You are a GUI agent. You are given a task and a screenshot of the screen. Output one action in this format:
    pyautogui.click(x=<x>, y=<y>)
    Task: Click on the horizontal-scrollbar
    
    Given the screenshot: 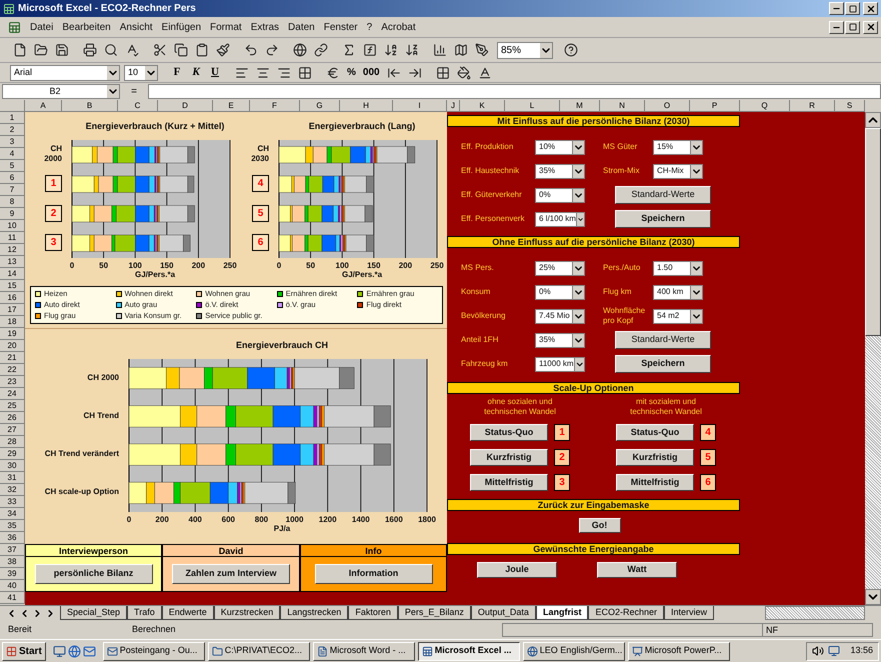 What is the action you would take?
    pyautogui.click(x=815, y=613)
    